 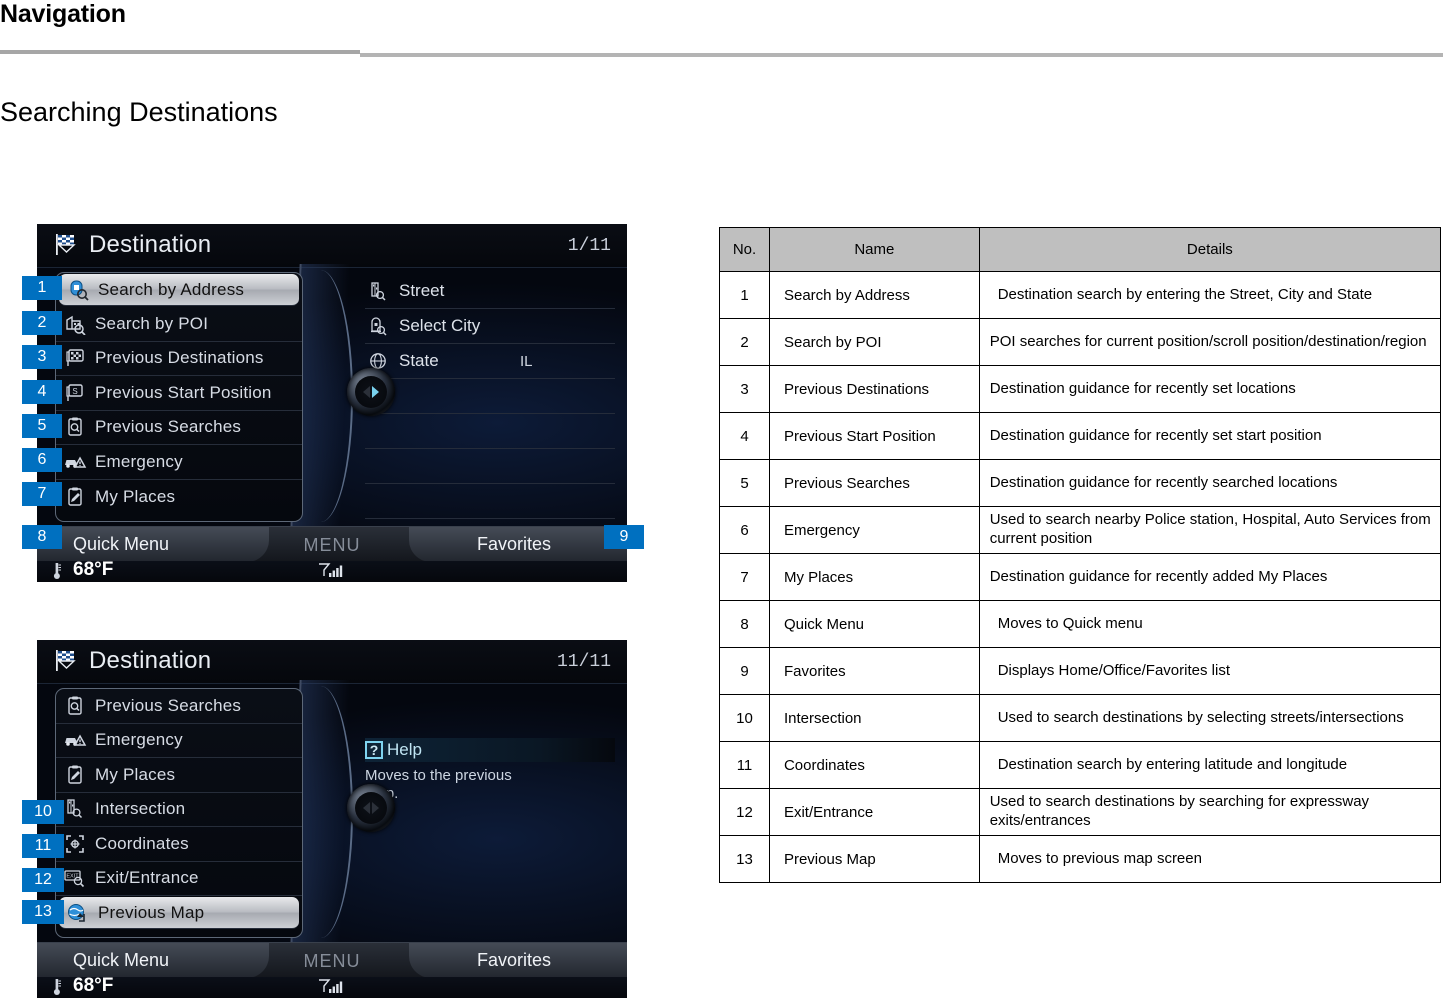 I want to click on nav-status-bar: 68°F, so click(x=332, y=986).